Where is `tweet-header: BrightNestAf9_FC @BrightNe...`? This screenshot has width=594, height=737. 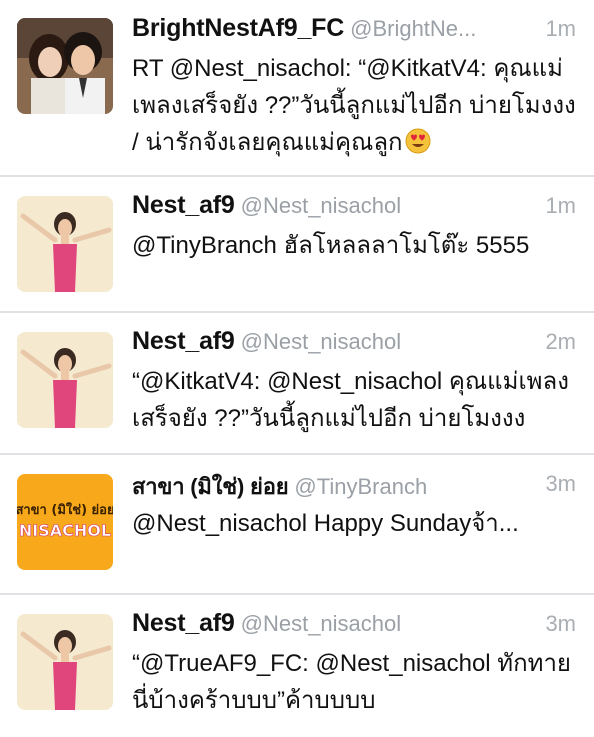
tweet-header: BrightNestAf9_FC @BrightNe... is located at coordinates (354, 30).